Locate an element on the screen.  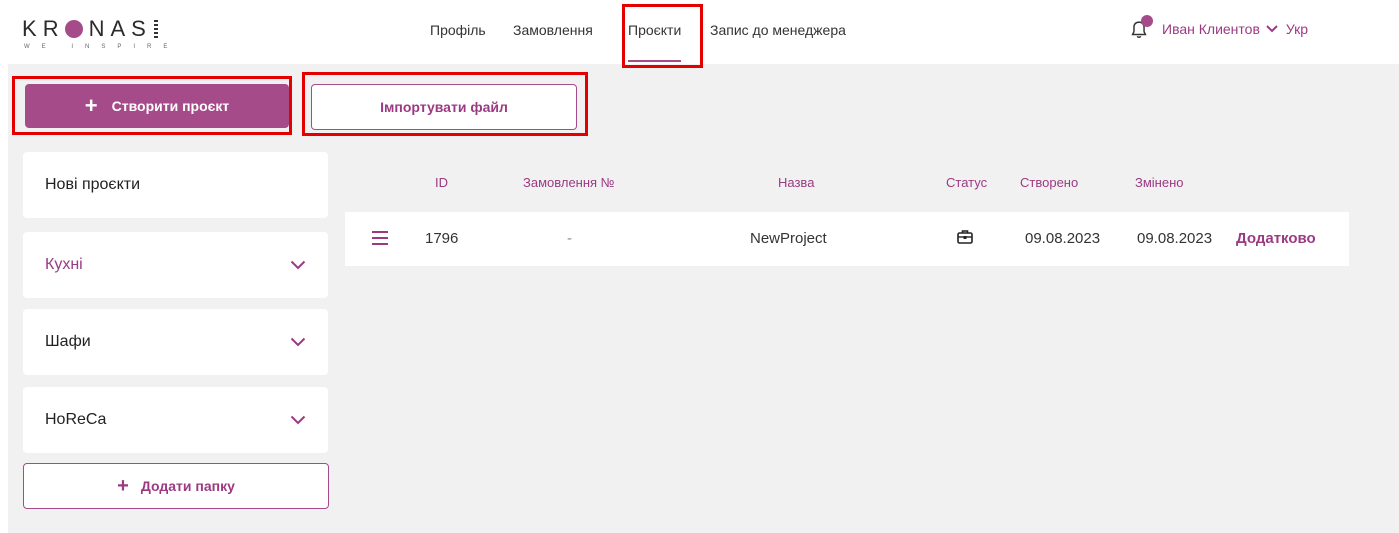
user-menu: Иван Клиентов Укр is located at coordinates (1218, 27).